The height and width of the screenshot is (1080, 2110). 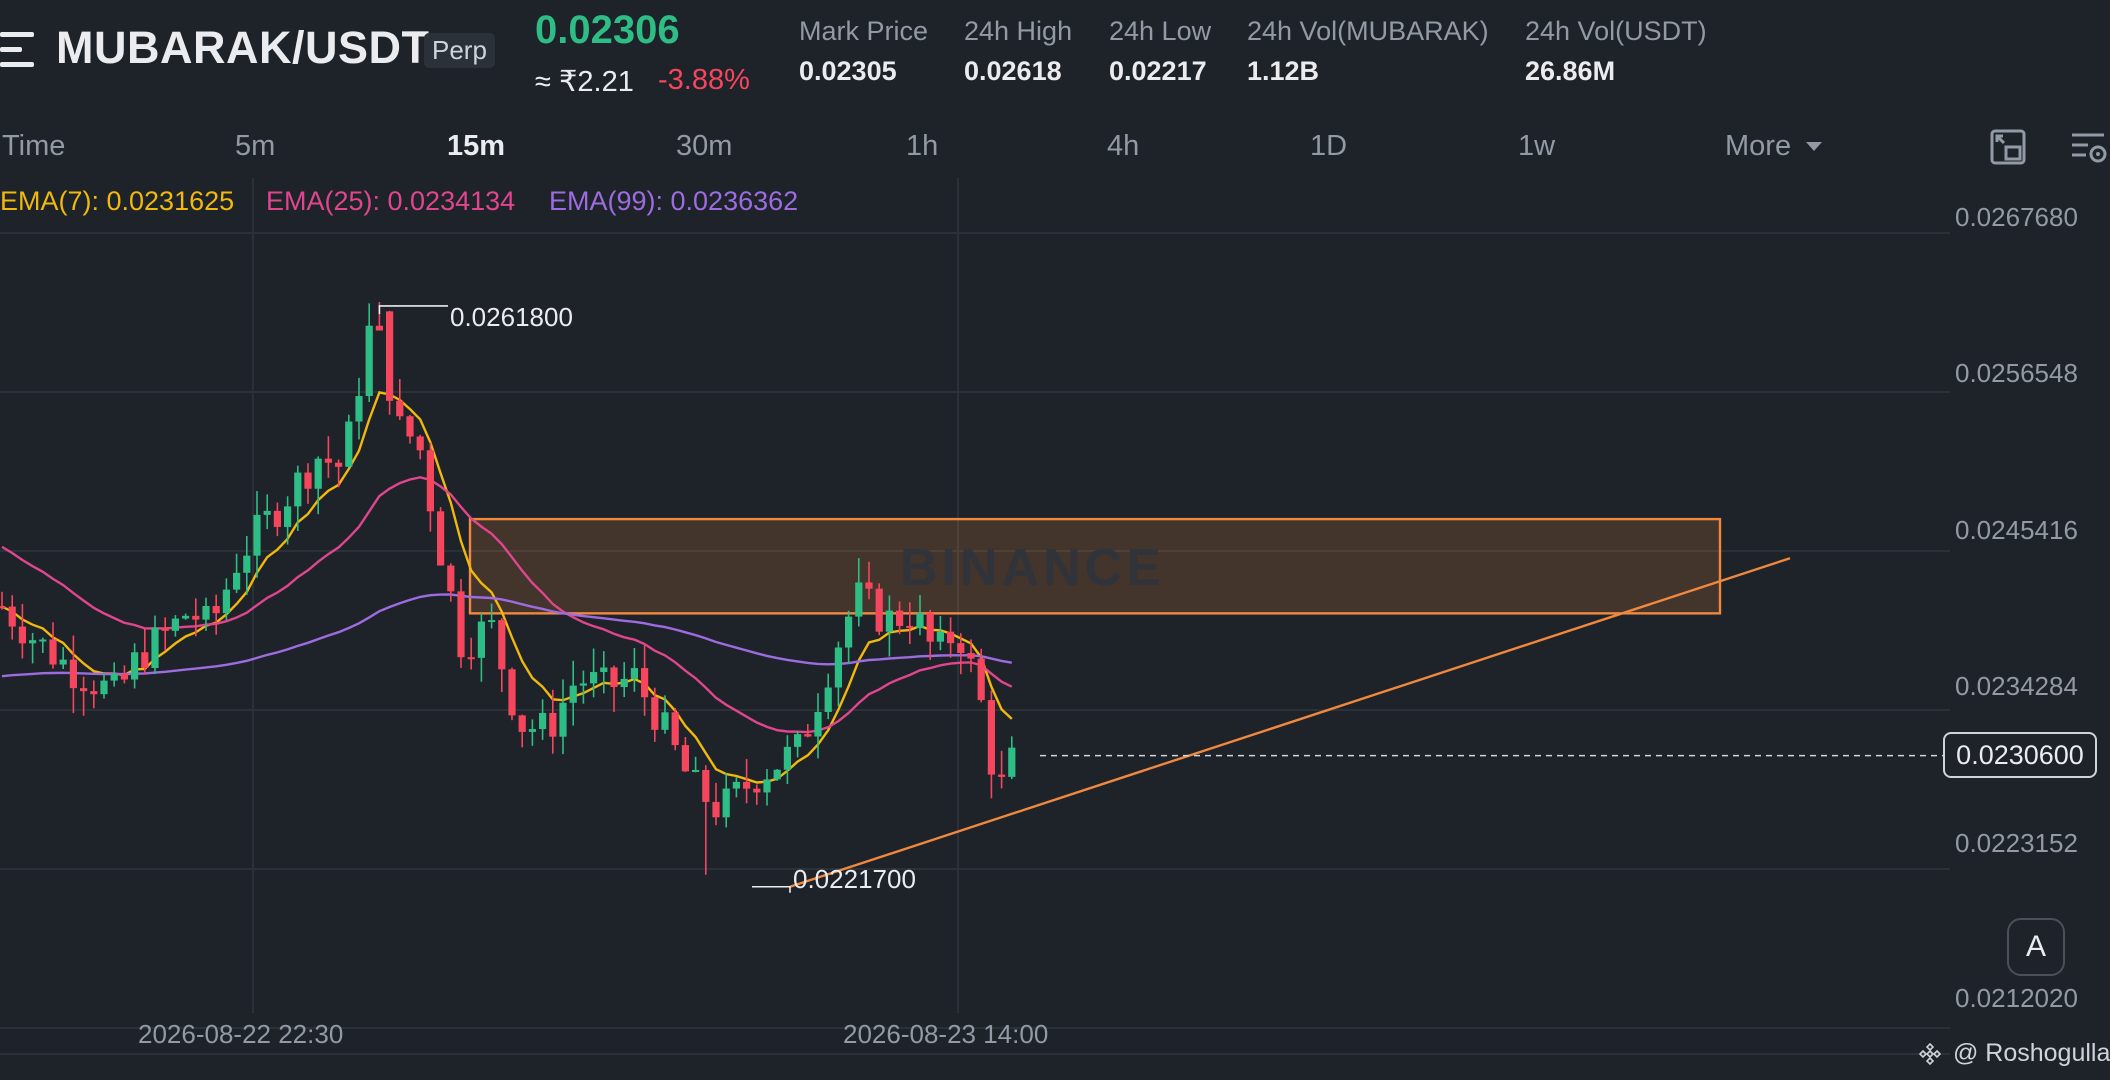 What do you see at coordinates (2020, 755) in the screenshot?
I see `current-price-tag: 0.0230600` at bounding box center [2020, 755].